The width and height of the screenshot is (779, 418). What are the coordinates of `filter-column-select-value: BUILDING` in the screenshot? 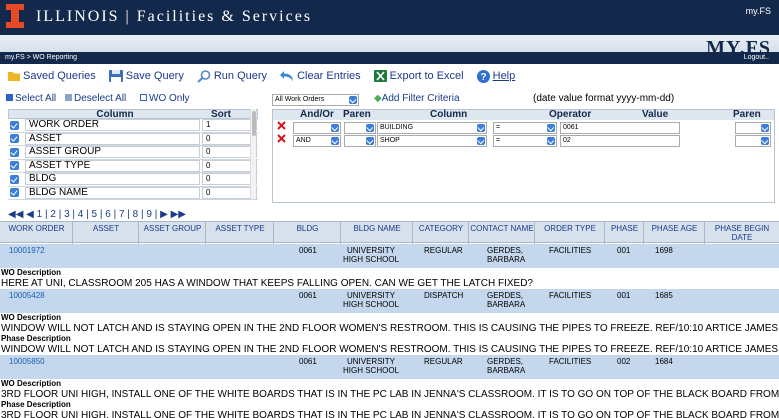 It's located at (397, 127).